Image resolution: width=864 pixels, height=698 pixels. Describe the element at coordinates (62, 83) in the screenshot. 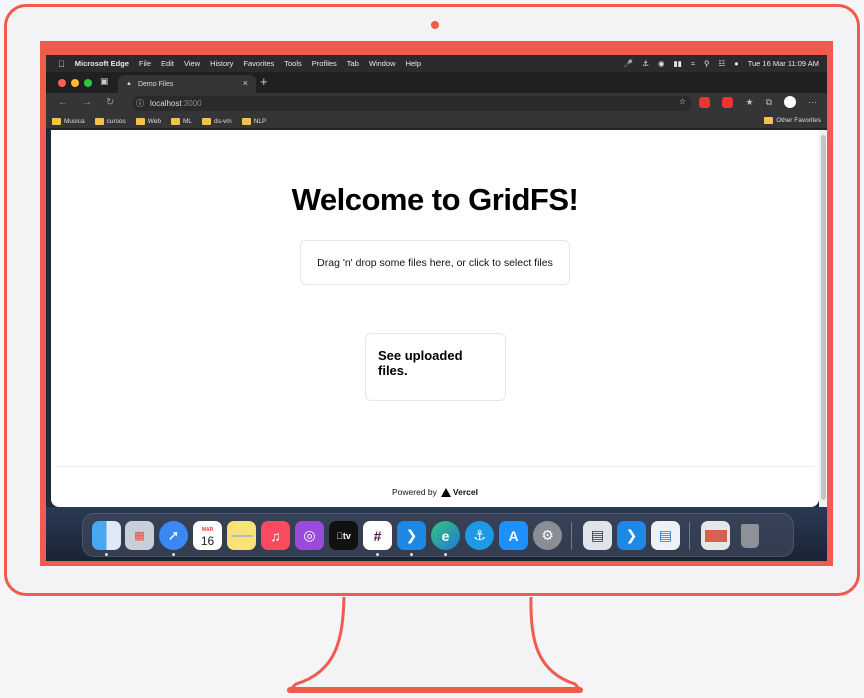

I see `window-close-button` at that location.